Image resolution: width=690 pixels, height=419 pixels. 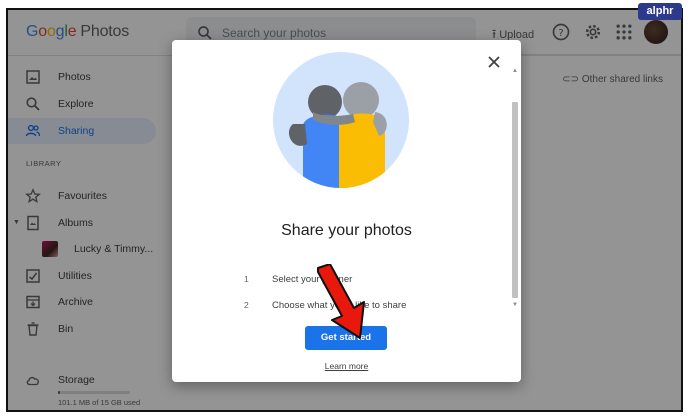 What do you see at coordinates (341, 301) in the screenshot?
I see `red-arrow-annotation` at bounding box center [341, 301].